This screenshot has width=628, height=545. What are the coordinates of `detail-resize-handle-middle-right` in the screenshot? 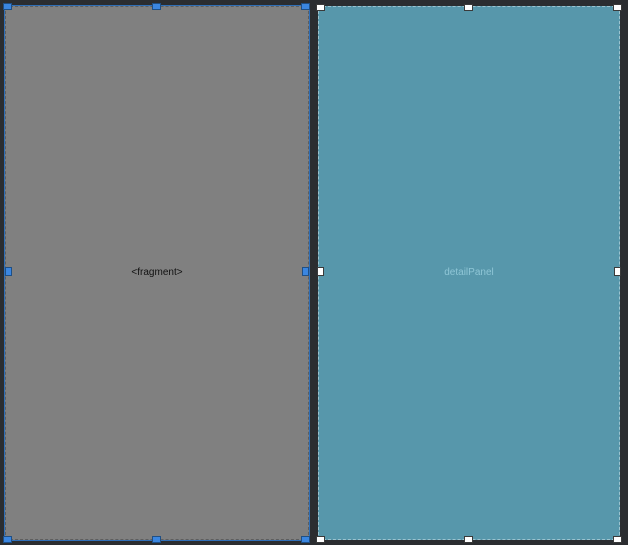 It's located at (617, 271).